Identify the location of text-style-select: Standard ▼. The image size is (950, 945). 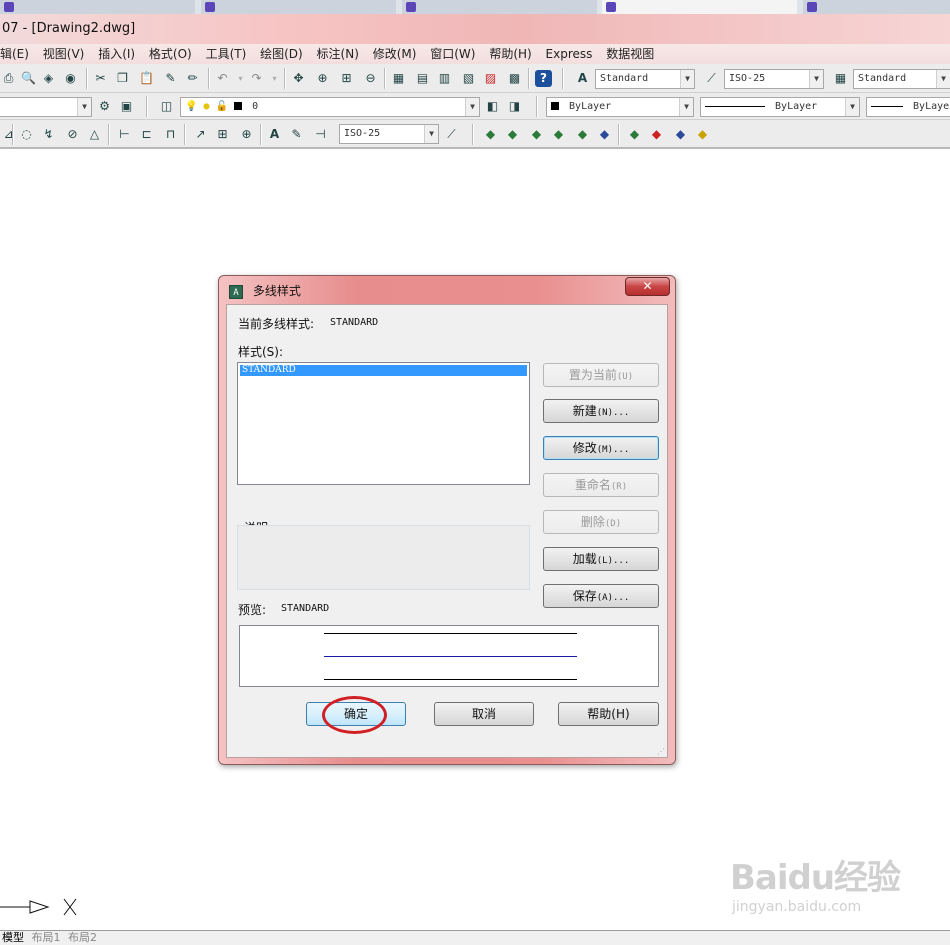
(645, 79).